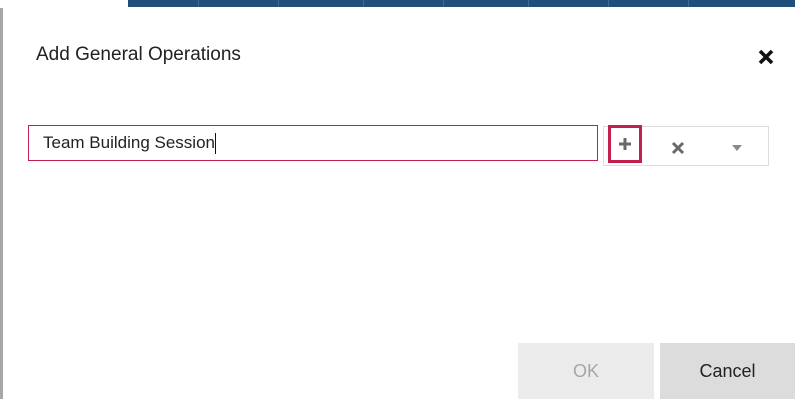 The height and width of the screenshot is (399, 795). I want to click on background-header-bar, so click(461, 3).